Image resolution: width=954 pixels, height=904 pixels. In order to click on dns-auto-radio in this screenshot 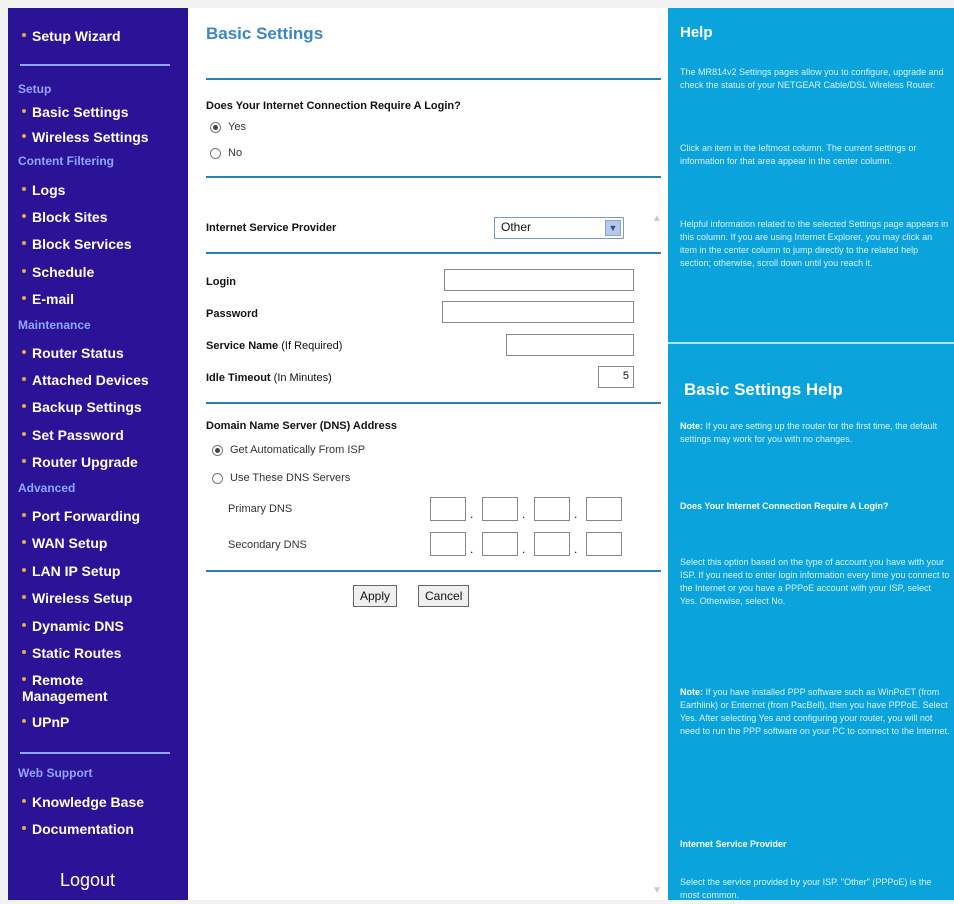, I will do `click(217, 450)`.